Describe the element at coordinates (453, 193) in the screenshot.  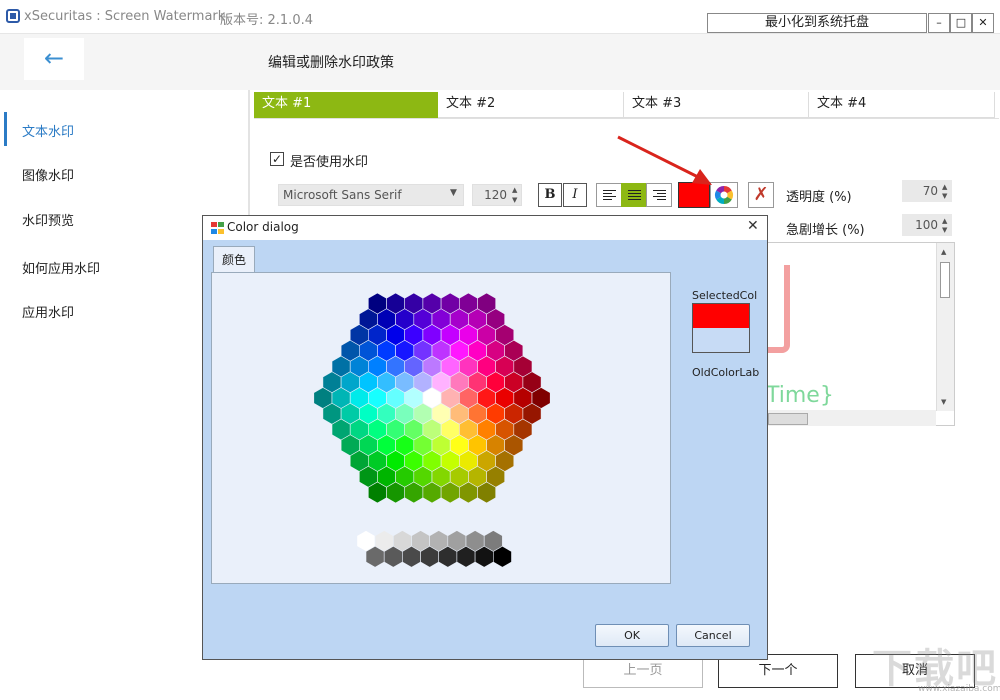
I see `chevron-down-icon: ▼` at that location.